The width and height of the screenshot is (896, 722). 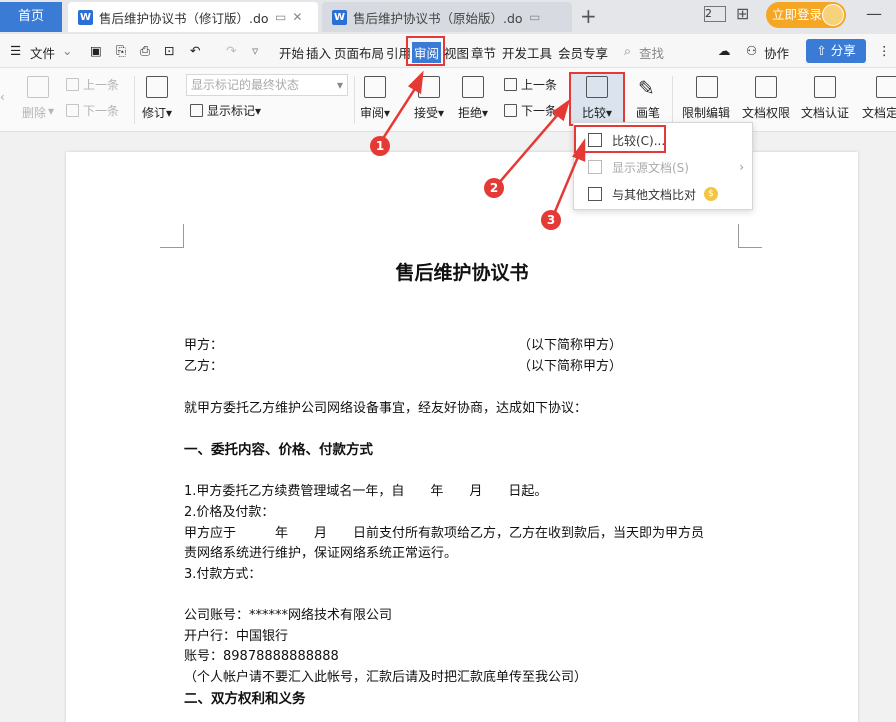 I want to click on tab-title: 售后维护协议书（原始版）.doc, so click(x=438, y=18).